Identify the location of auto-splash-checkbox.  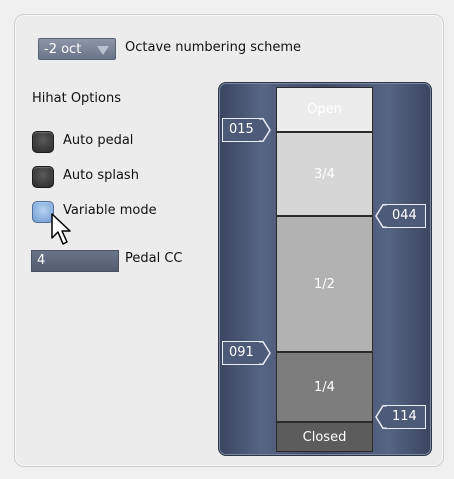
(43, 177).